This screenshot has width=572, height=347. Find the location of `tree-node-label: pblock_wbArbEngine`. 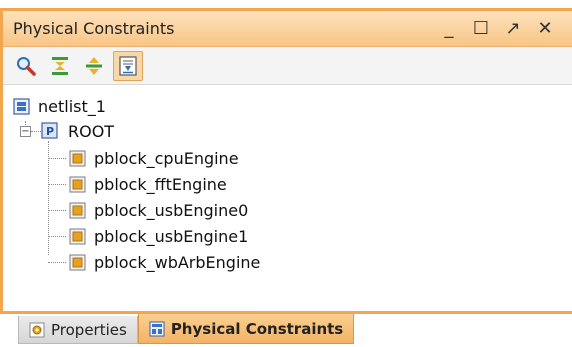

tree-node-label: pblock_wbArbEngine is located at coordinates (177, 262).